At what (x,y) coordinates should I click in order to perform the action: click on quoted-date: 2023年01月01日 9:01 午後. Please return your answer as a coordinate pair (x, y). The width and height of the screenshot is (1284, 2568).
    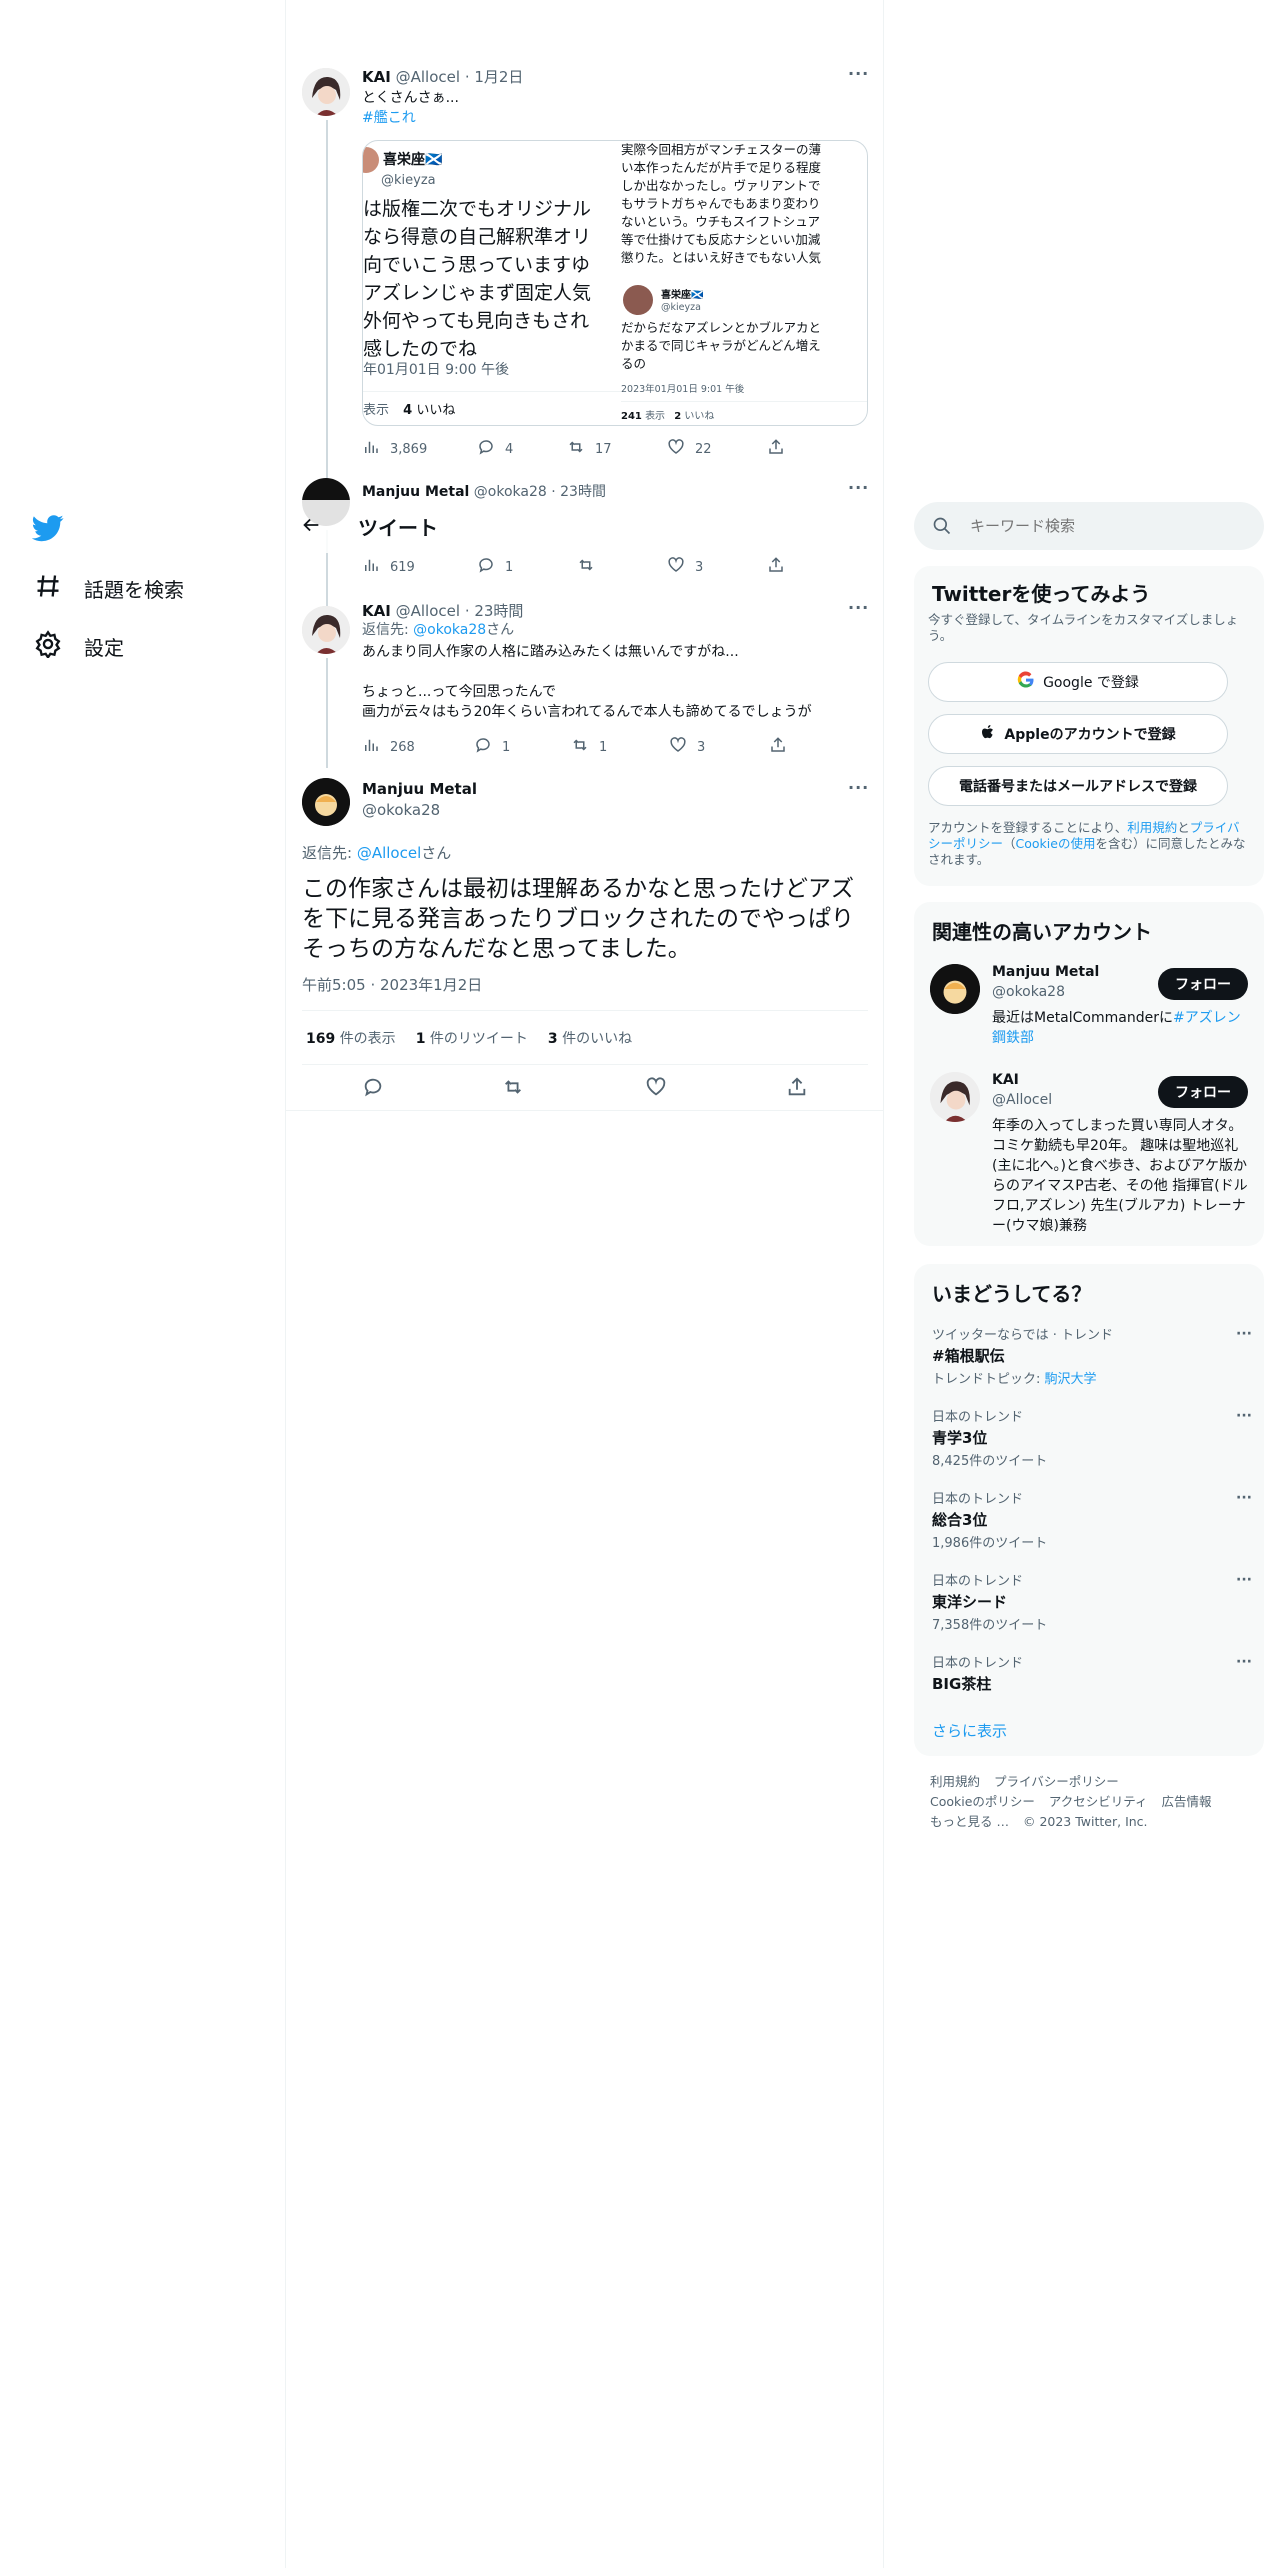
    Looking at the image, I should click on (683, 389).